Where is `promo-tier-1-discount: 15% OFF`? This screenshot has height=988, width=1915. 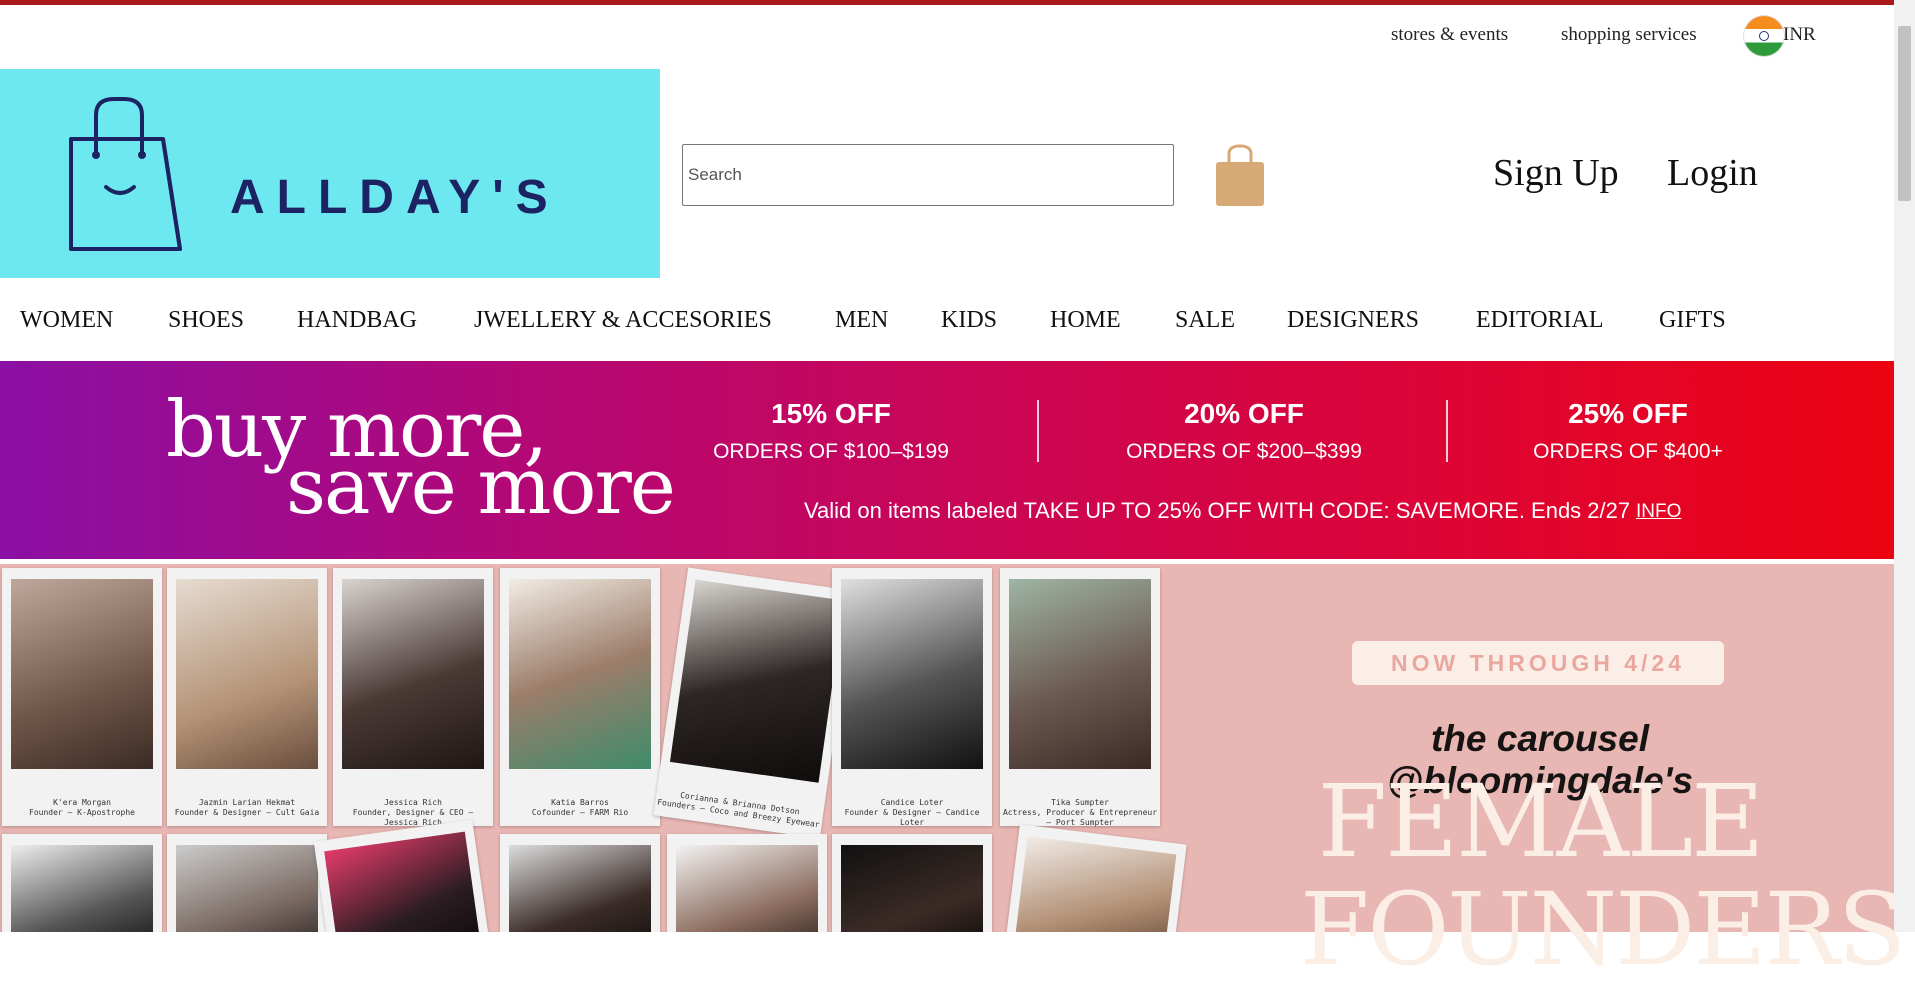
promo-tier-1-discount: 15% OFF is located at coordinates (831, 413).